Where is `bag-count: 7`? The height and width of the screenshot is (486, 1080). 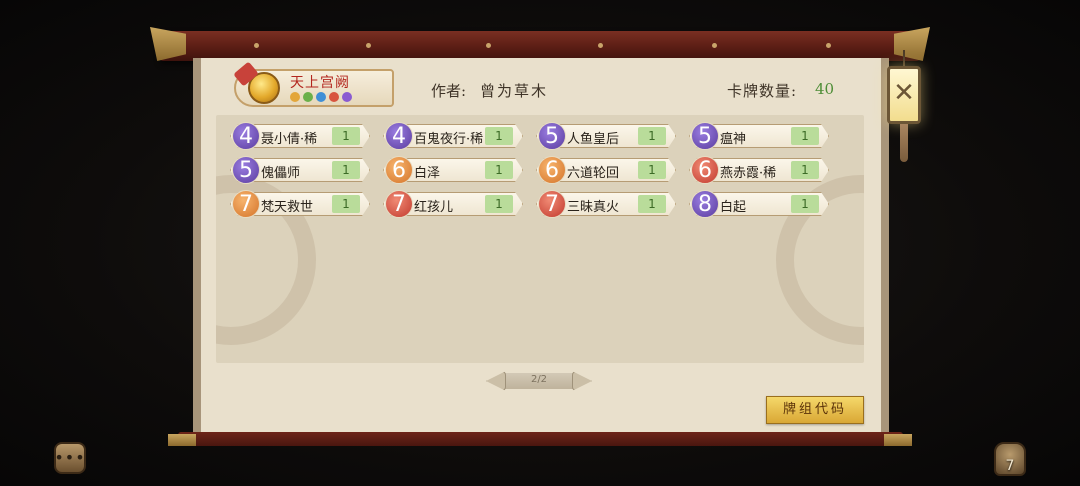
bag-count: 7 is located at coordinates (1010, 466).